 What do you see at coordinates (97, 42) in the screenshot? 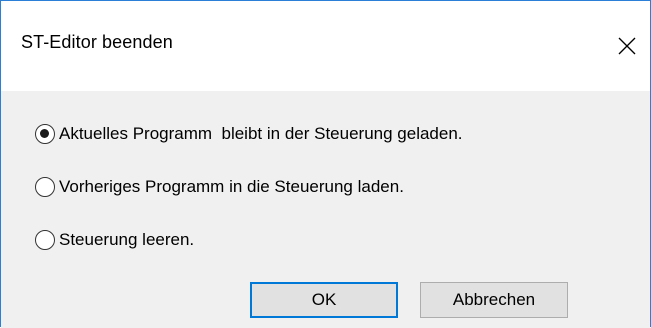
I see `dialog-title: ST-Editor beenden` at bounding box center [97, 42].